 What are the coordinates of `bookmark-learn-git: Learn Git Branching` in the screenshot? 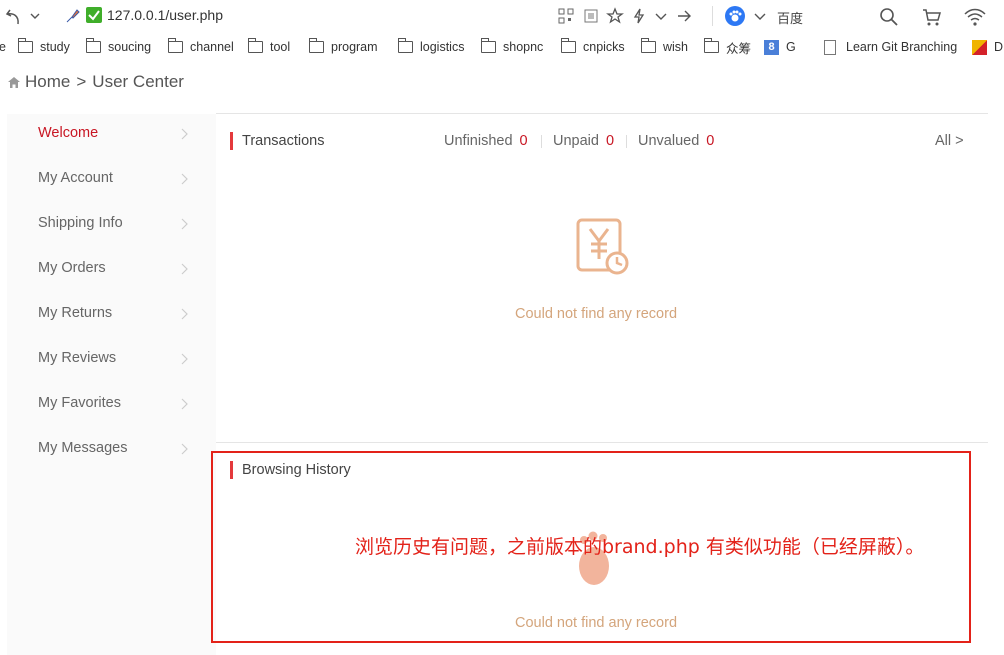 It's located at (890, 47).